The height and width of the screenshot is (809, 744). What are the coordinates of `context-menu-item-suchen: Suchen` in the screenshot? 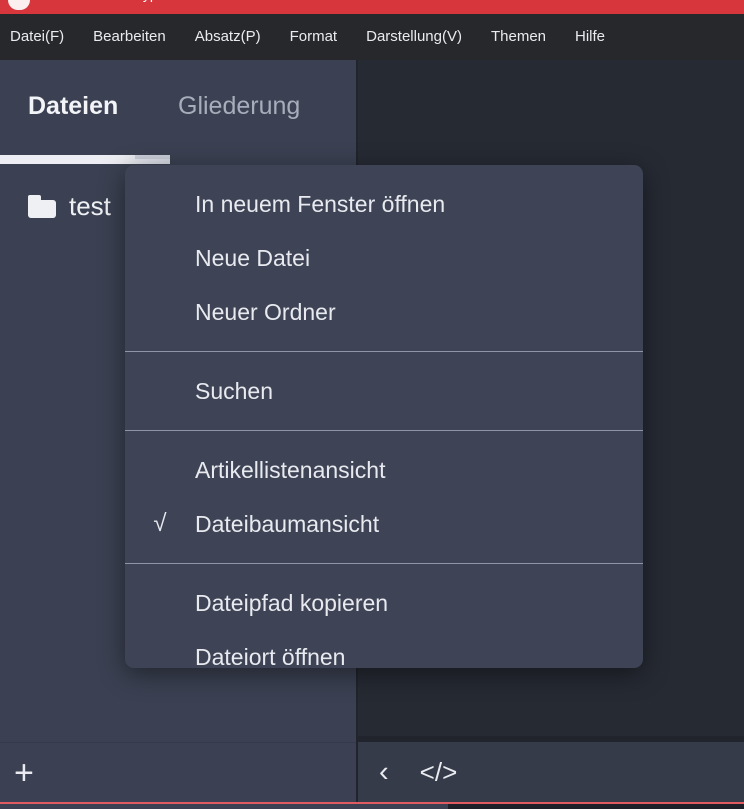 It's located at (384, 391).